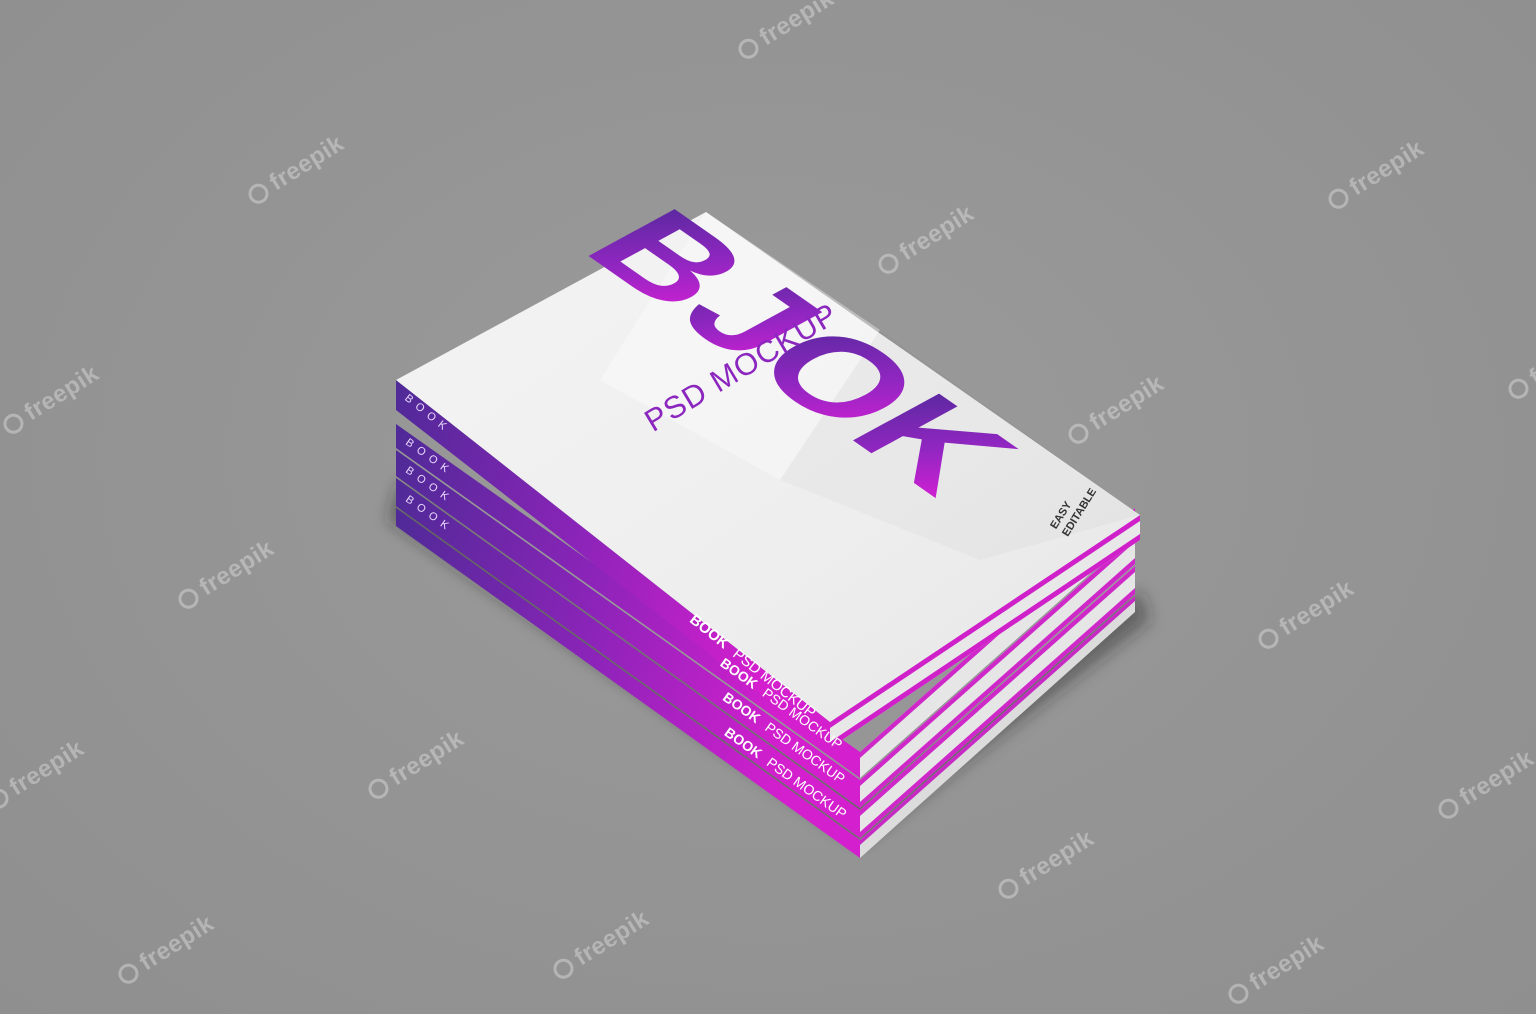 This screenshot has height=1014, width=1536. I want to click on spine-side-label: BOOK, so click(427, 414).